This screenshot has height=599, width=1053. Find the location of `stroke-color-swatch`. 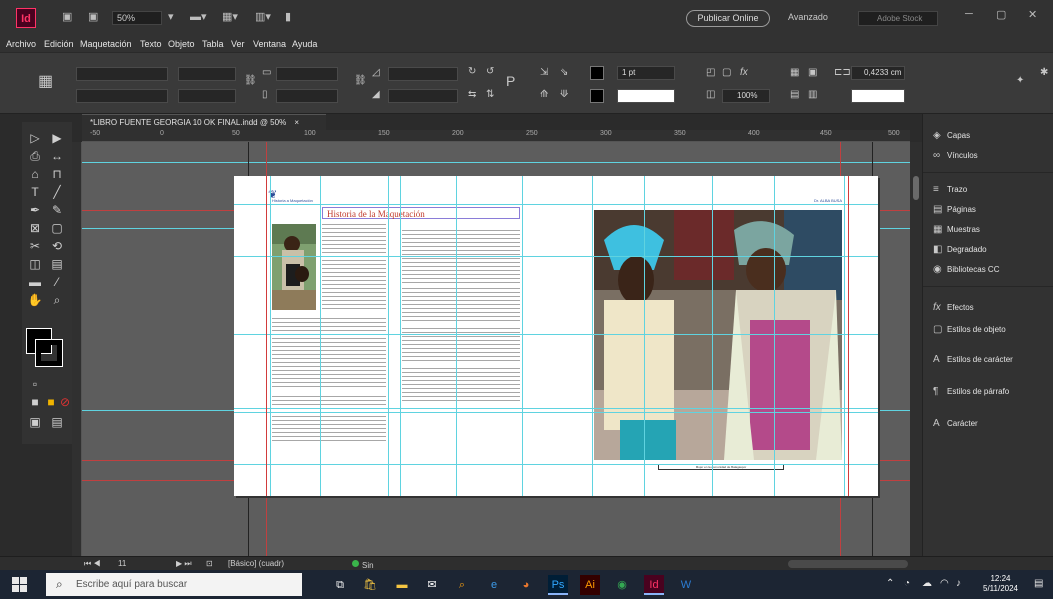

stroke-color-swatch is located at coordinates (597, 96).